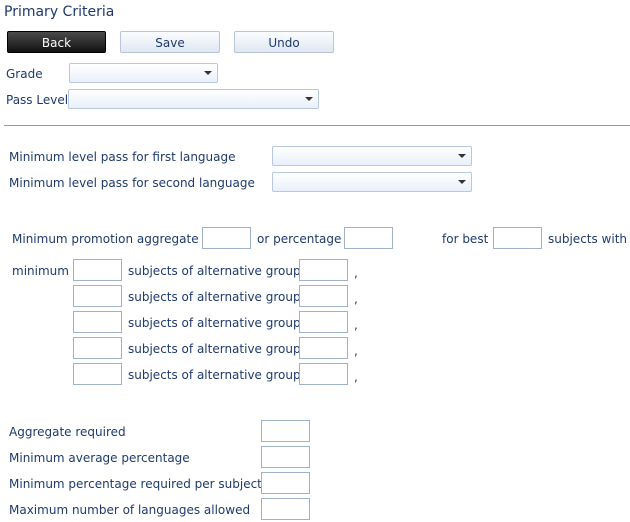 Image resolution: width=630 pixels, height=522 pixels. I want to click on min-average-percentage-input, so click(285, 457).